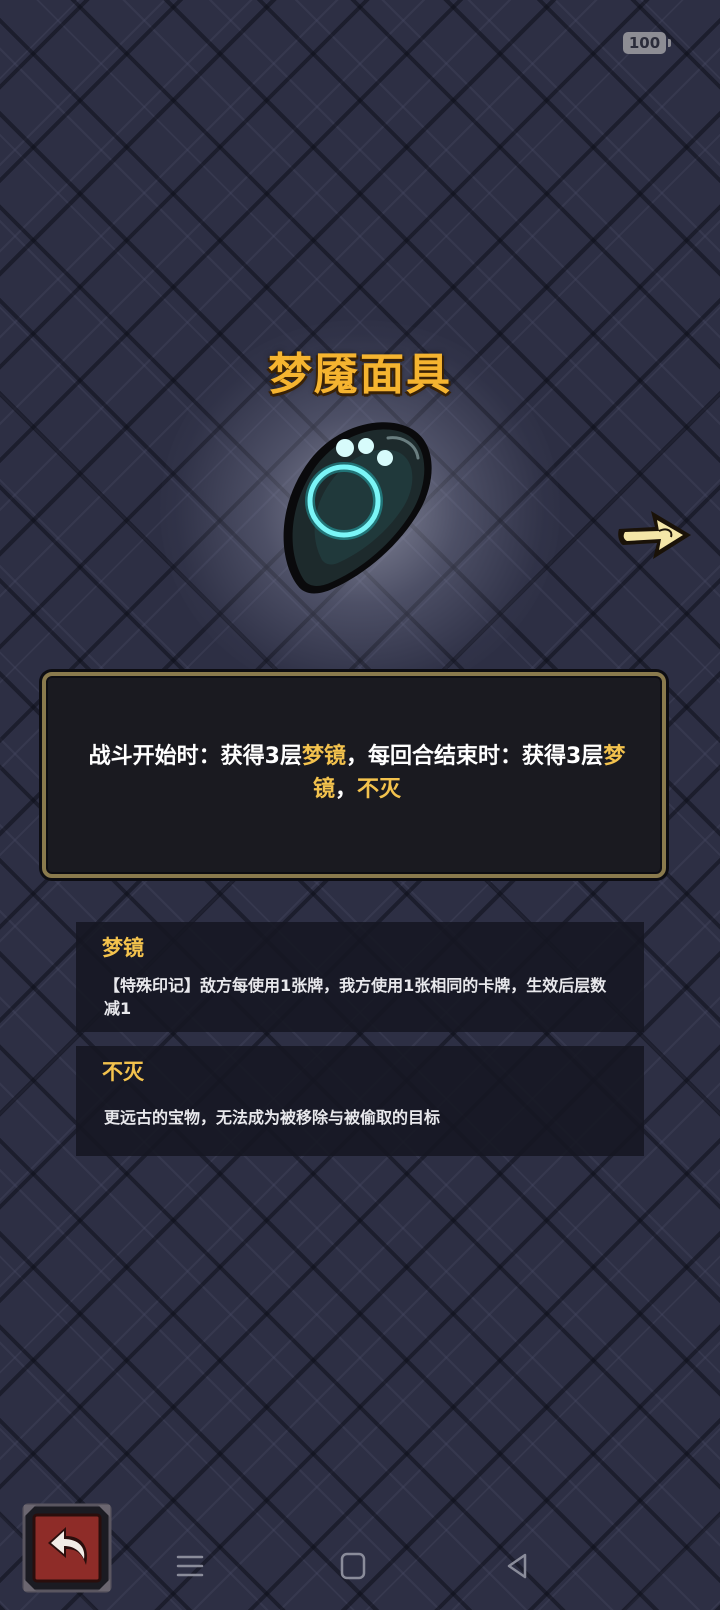 The width and height of the screenshot is (720, 1610). I want to click on nightmare-mask-icon, so click(357, 508).